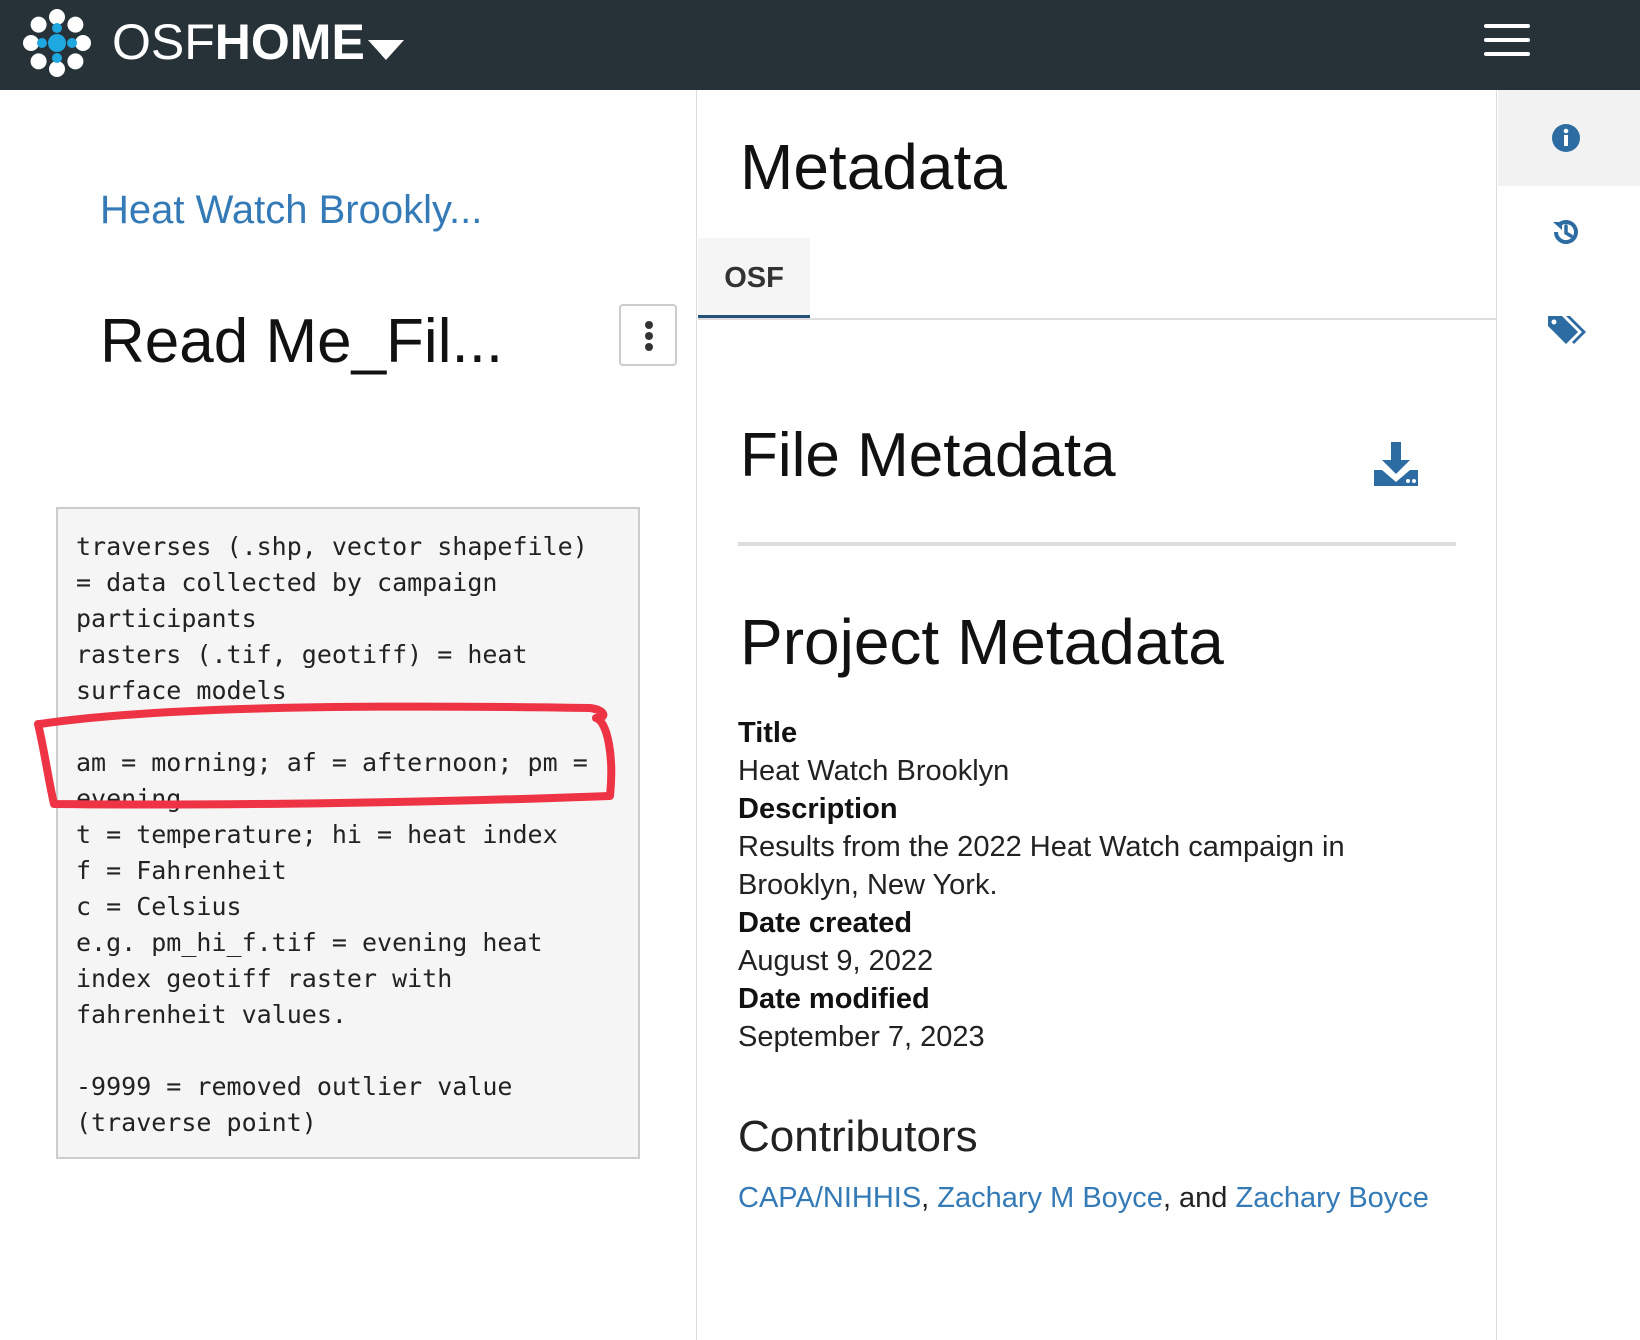  Describe the element at coordinates (928, 455) in the screenshot. I see `file-metadata-heading: File Metadata` at that location.